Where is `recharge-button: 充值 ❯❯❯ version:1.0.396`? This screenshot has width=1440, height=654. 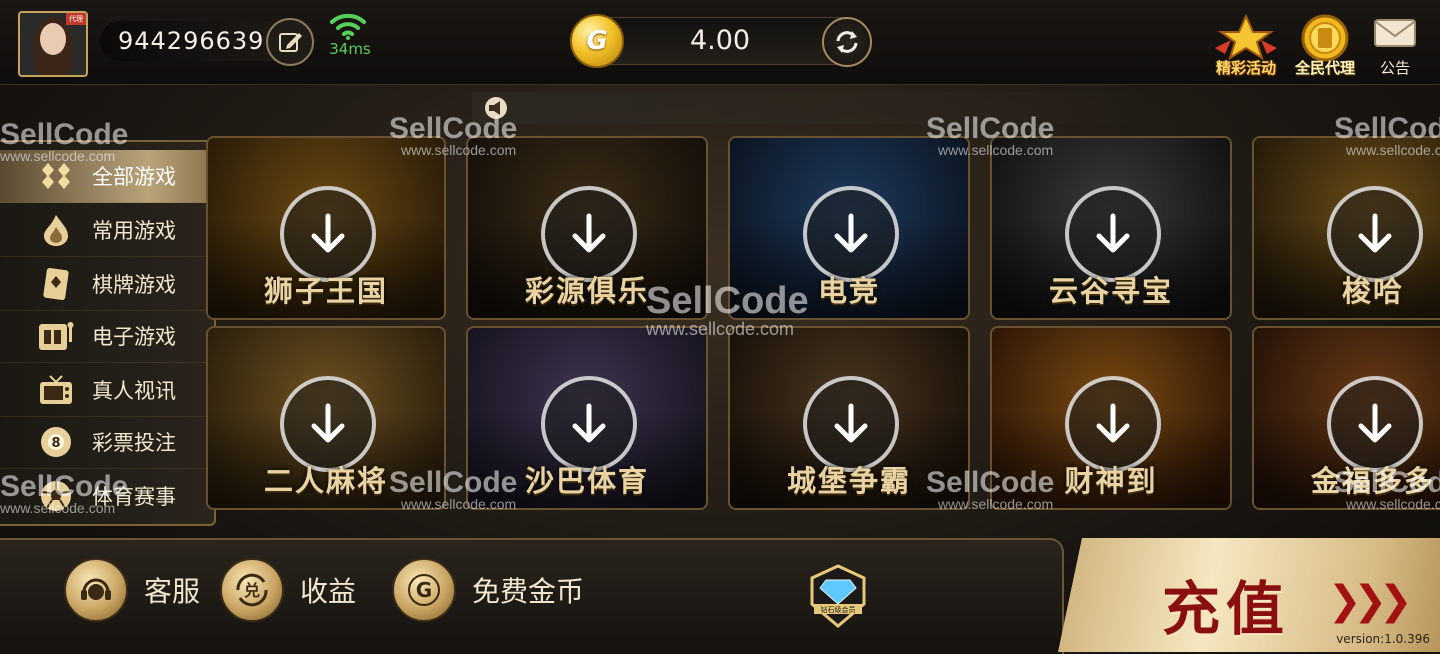 recharge-button: 充值 ❯❯❯ version:1.0.396 is located at coordinates (1249, 595).